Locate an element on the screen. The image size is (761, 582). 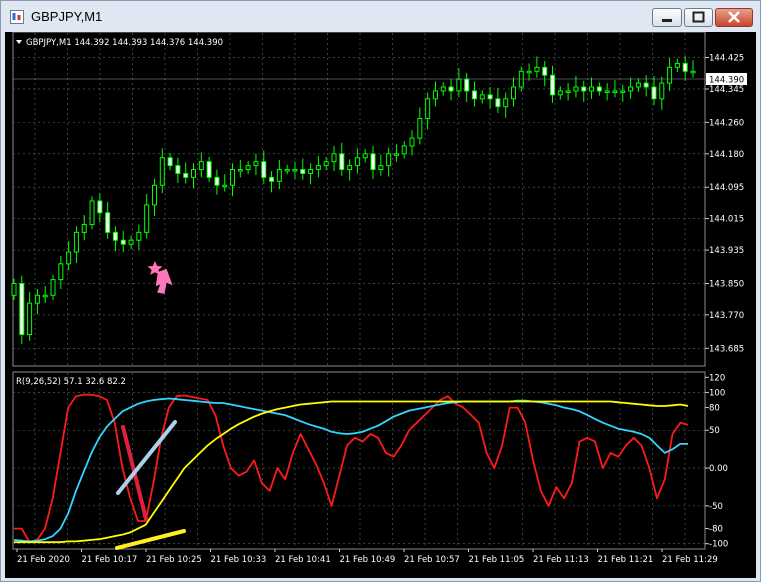
panel-collapse-icon is located at coordinates (19, 42).